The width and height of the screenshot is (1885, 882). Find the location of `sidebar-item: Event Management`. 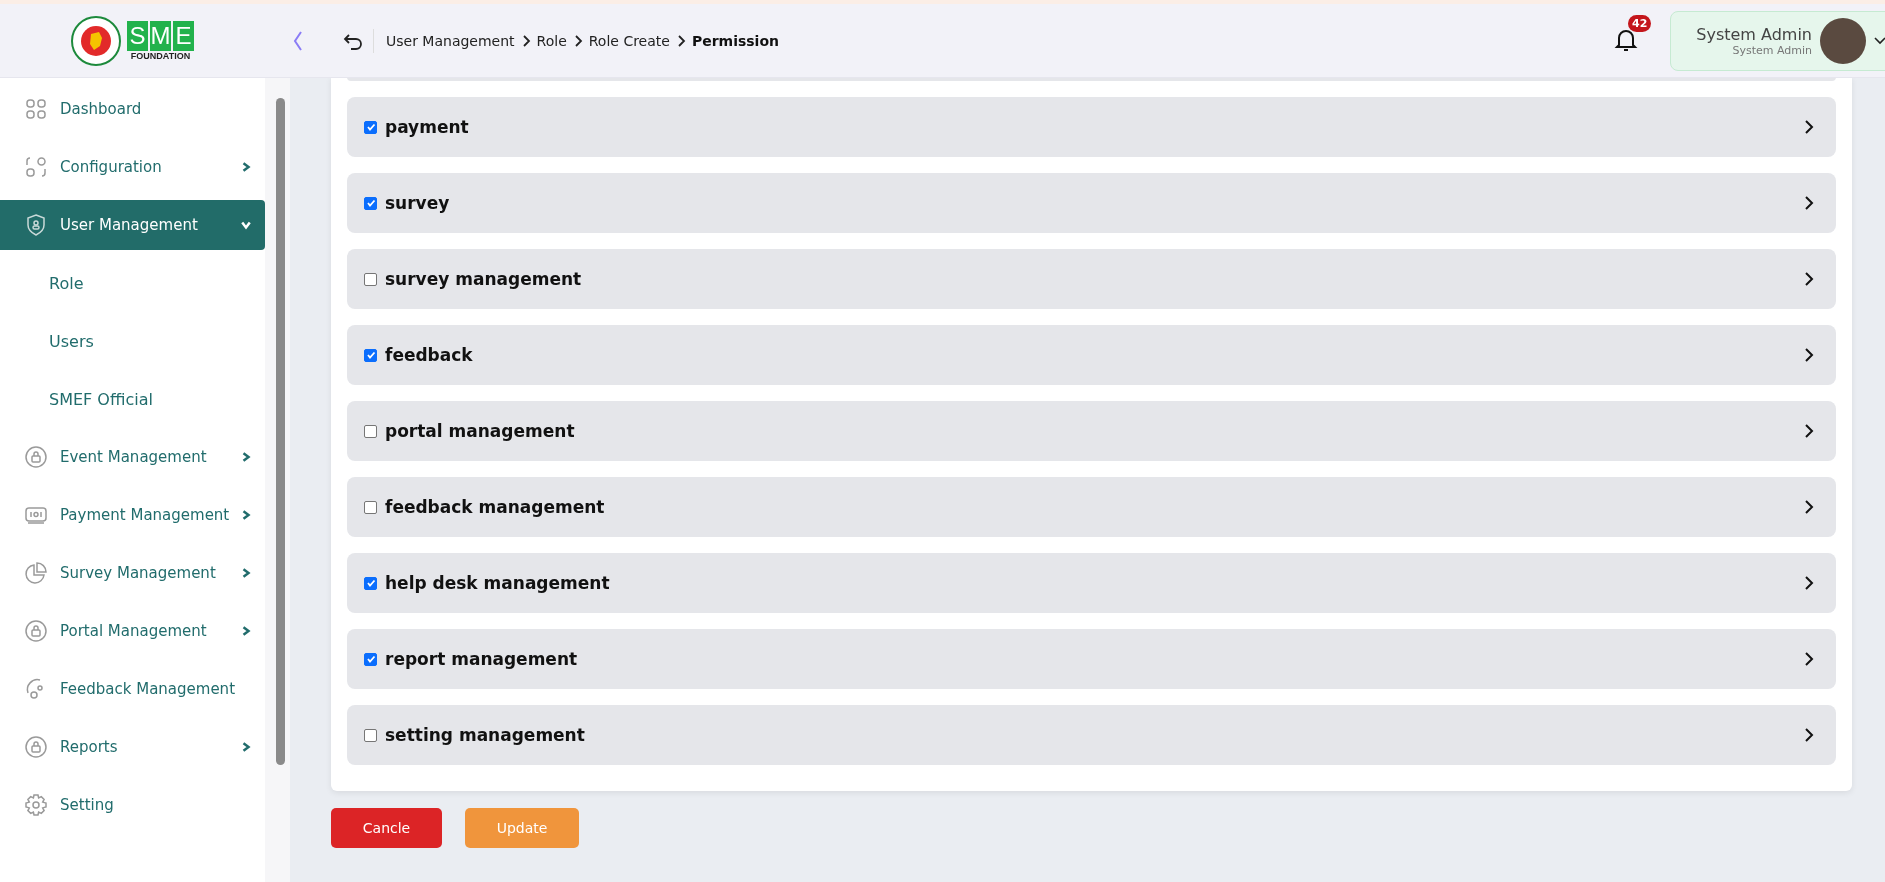

sidebar-item: Event Management is located at coordinates (132, 457).